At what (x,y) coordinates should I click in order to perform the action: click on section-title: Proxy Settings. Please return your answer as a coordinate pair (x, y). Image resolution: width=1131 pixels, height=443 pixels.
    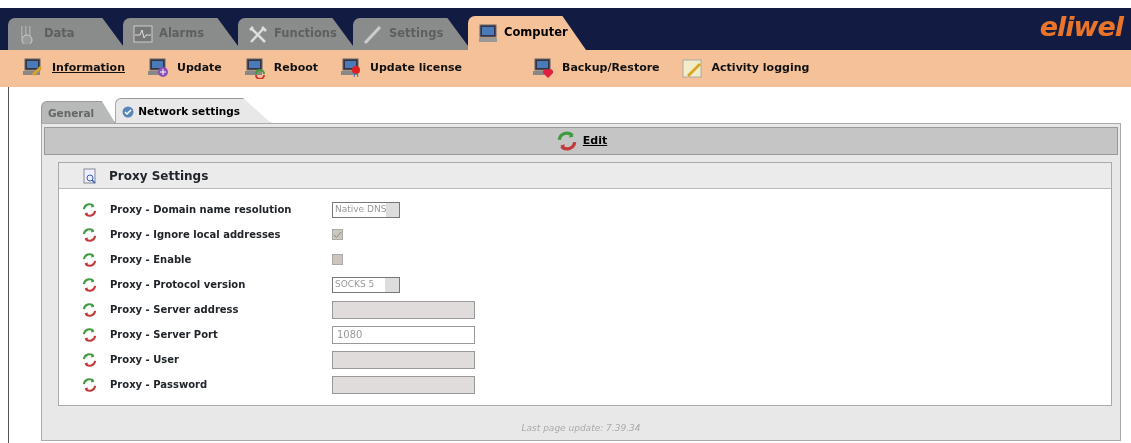
    Looking at the image, I should click on (159, 176).